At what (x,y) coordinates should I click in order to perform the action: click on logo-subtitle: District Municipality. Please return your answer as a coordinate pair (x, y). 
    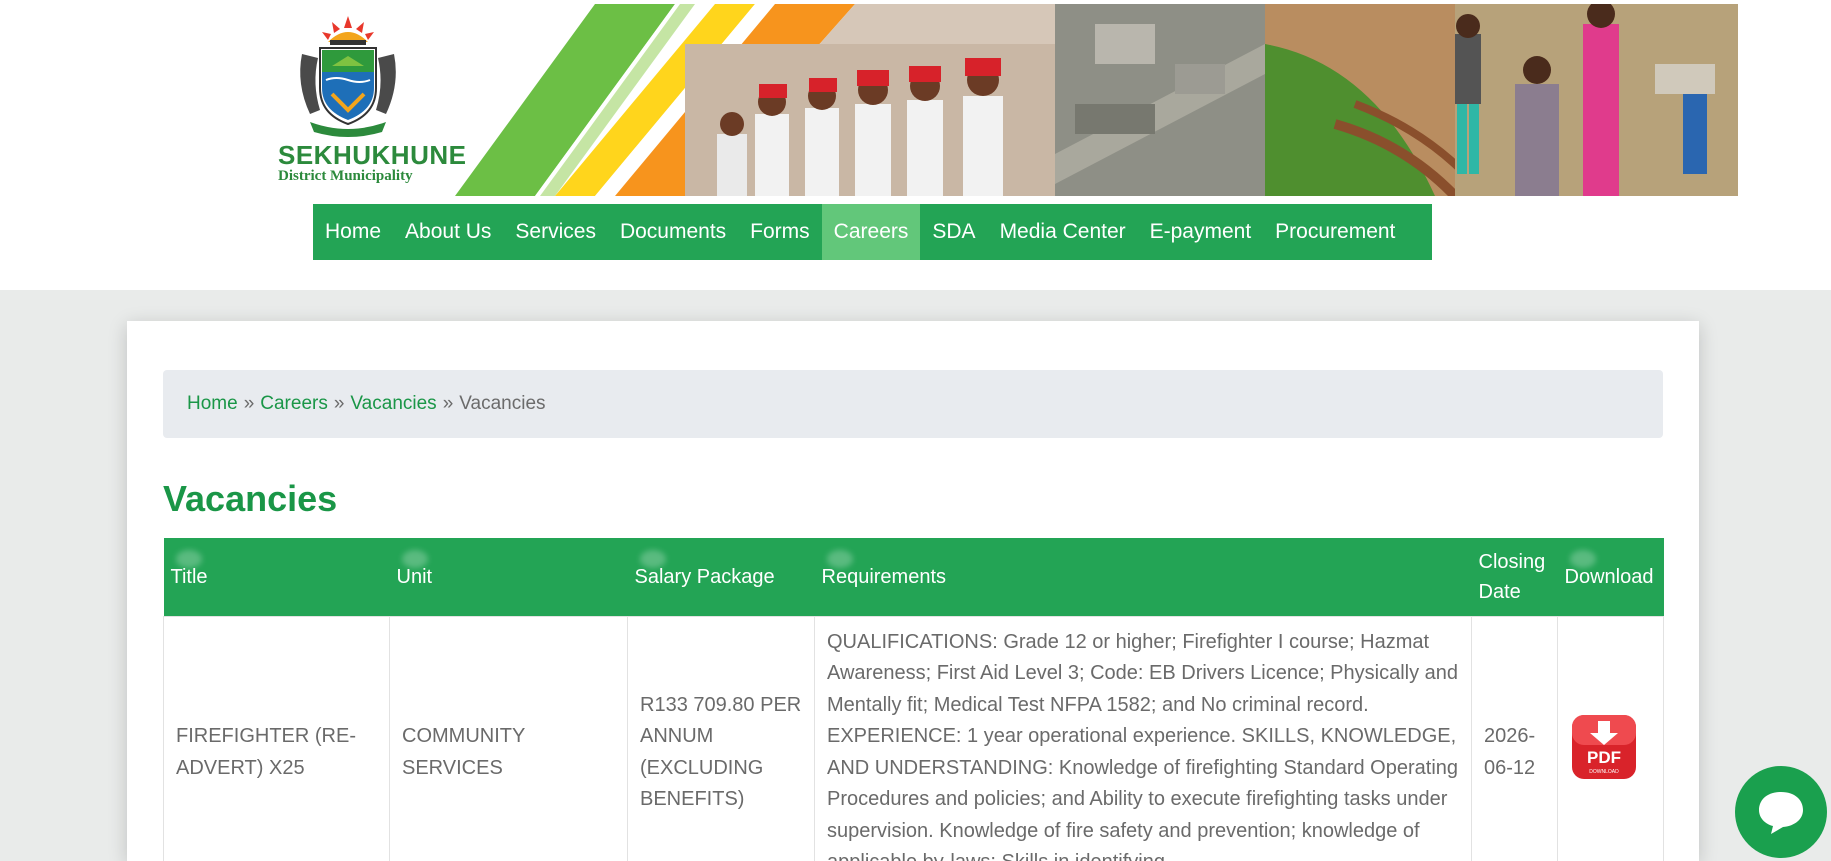
    Looking at the image, I should click on (345, 176).